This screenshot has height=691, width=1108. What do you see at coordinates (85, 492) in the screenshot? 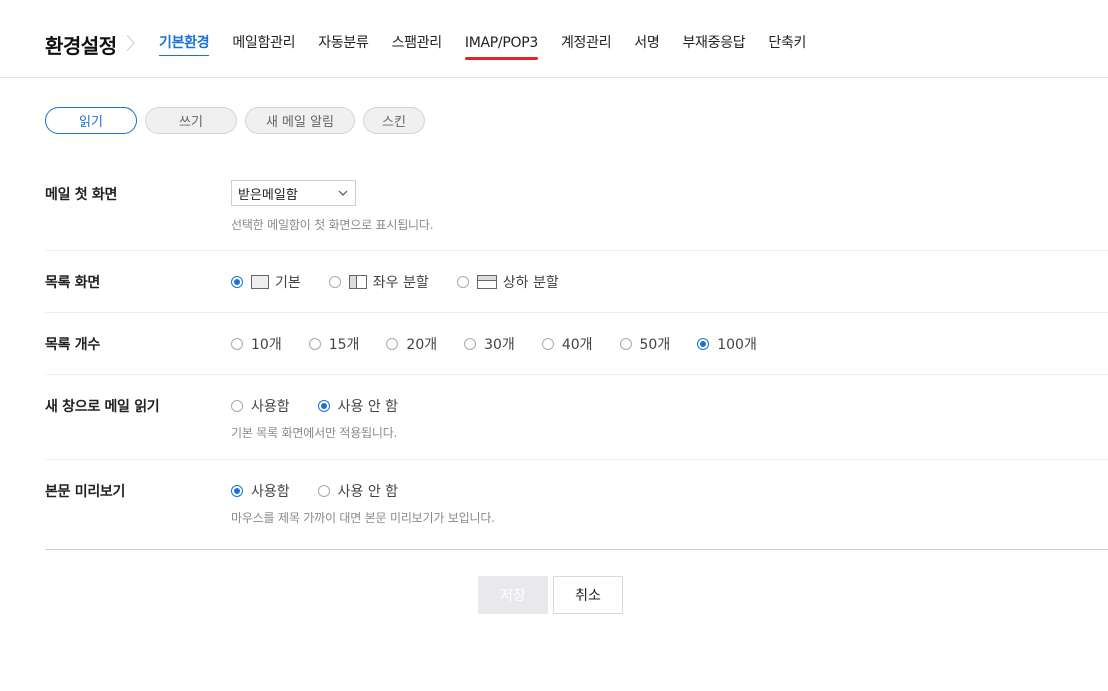
I see `setting-label: 본문 미리보기` at bounding box center [85, 492].